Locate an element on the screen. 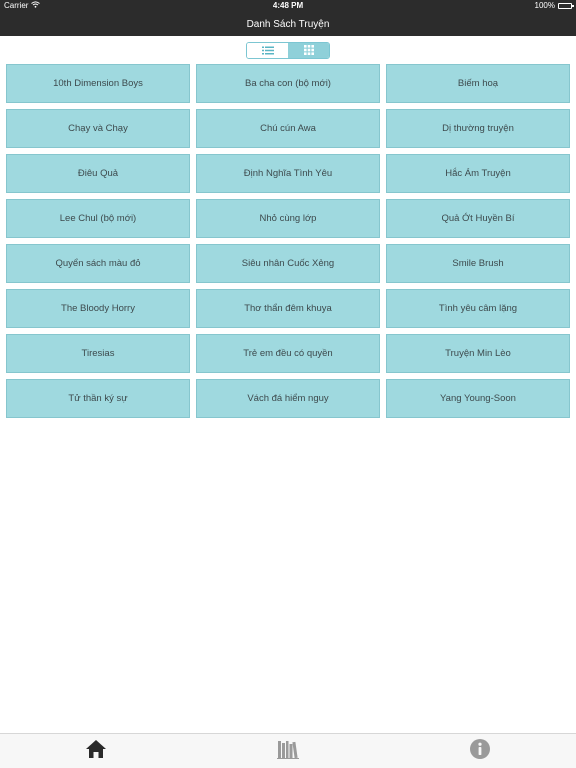 The width and height of the screenshot is (576, 768). story-cell: Trẻ em đều có quyền is located at coordinates (288, 353).